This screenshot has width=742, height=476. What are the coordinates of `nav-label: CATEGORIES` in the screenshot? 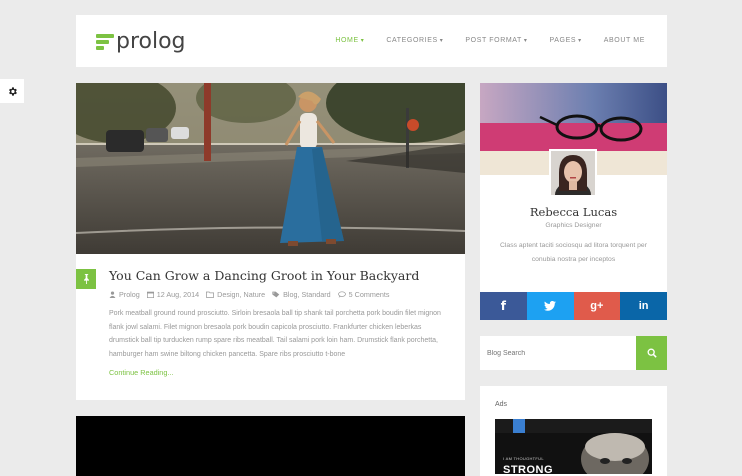 It's located at (412, 40).